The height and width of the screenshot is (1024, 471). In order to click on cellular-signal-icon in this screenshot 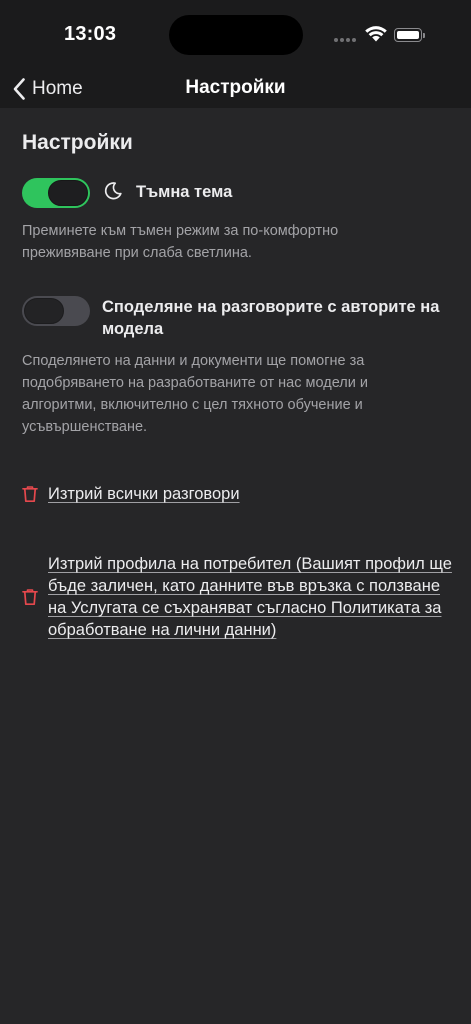, I will do `click(346, 40)`.